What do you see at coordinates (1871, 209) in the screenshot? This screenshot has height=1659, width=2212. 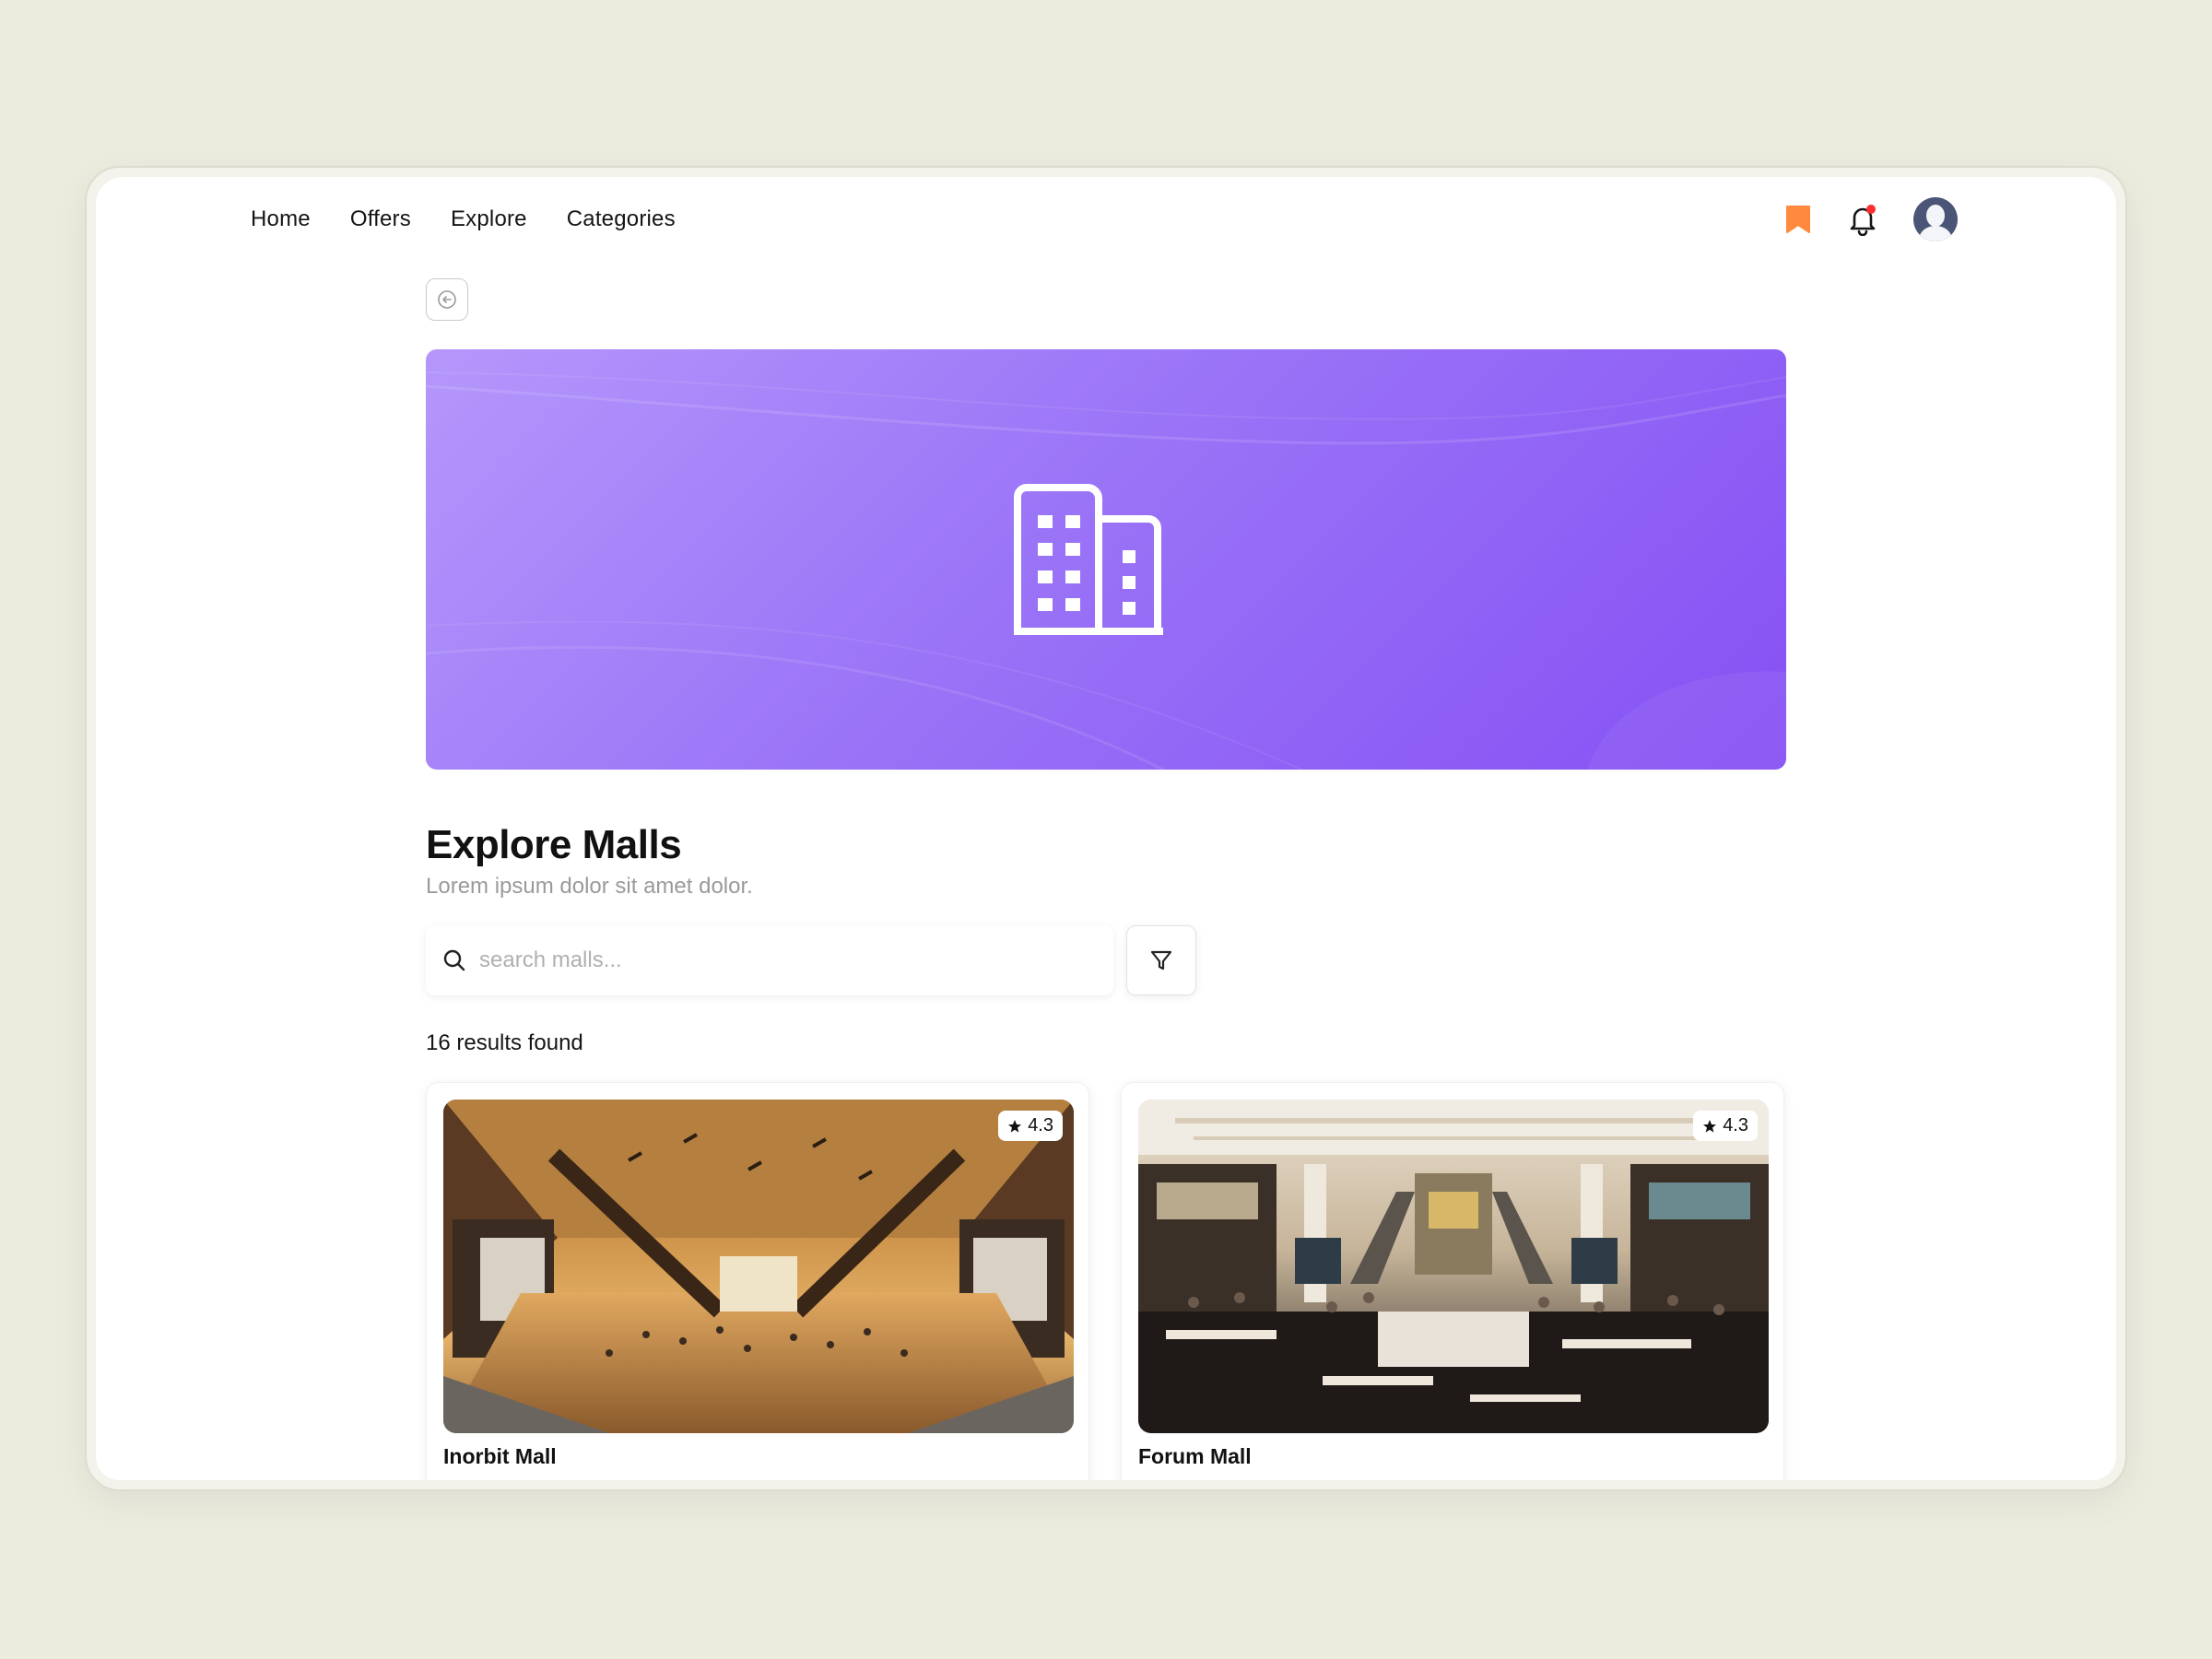 I see `notification-badge` at bounding box center [1871, 209].